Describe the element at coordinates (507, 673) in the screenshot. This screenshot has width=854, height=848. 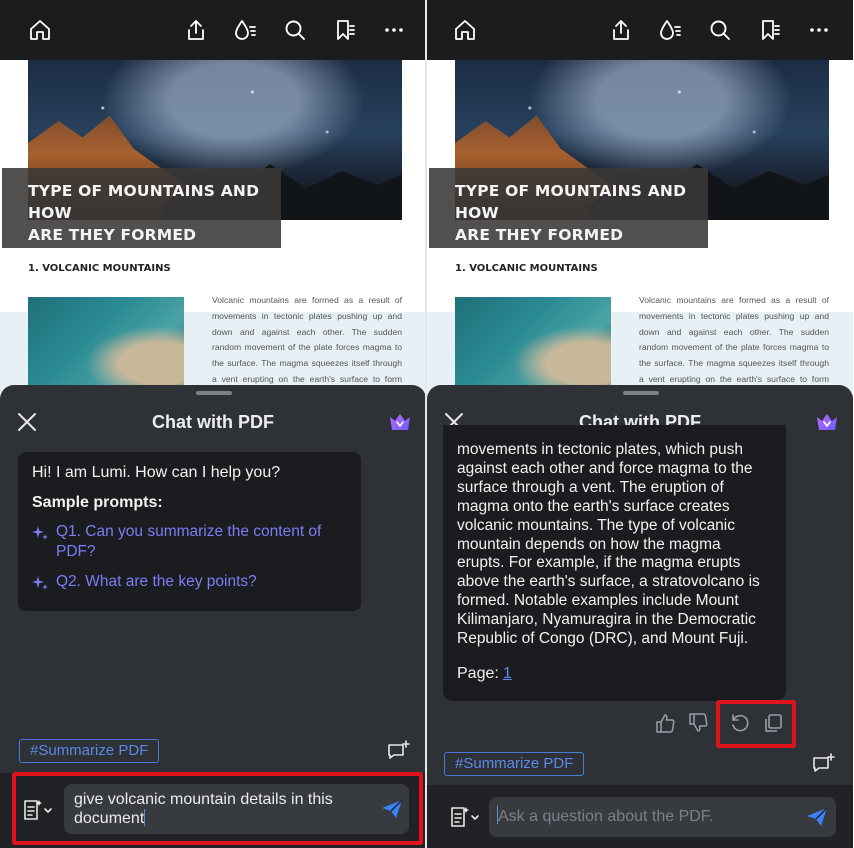
I see `page-link: 1` at that location.